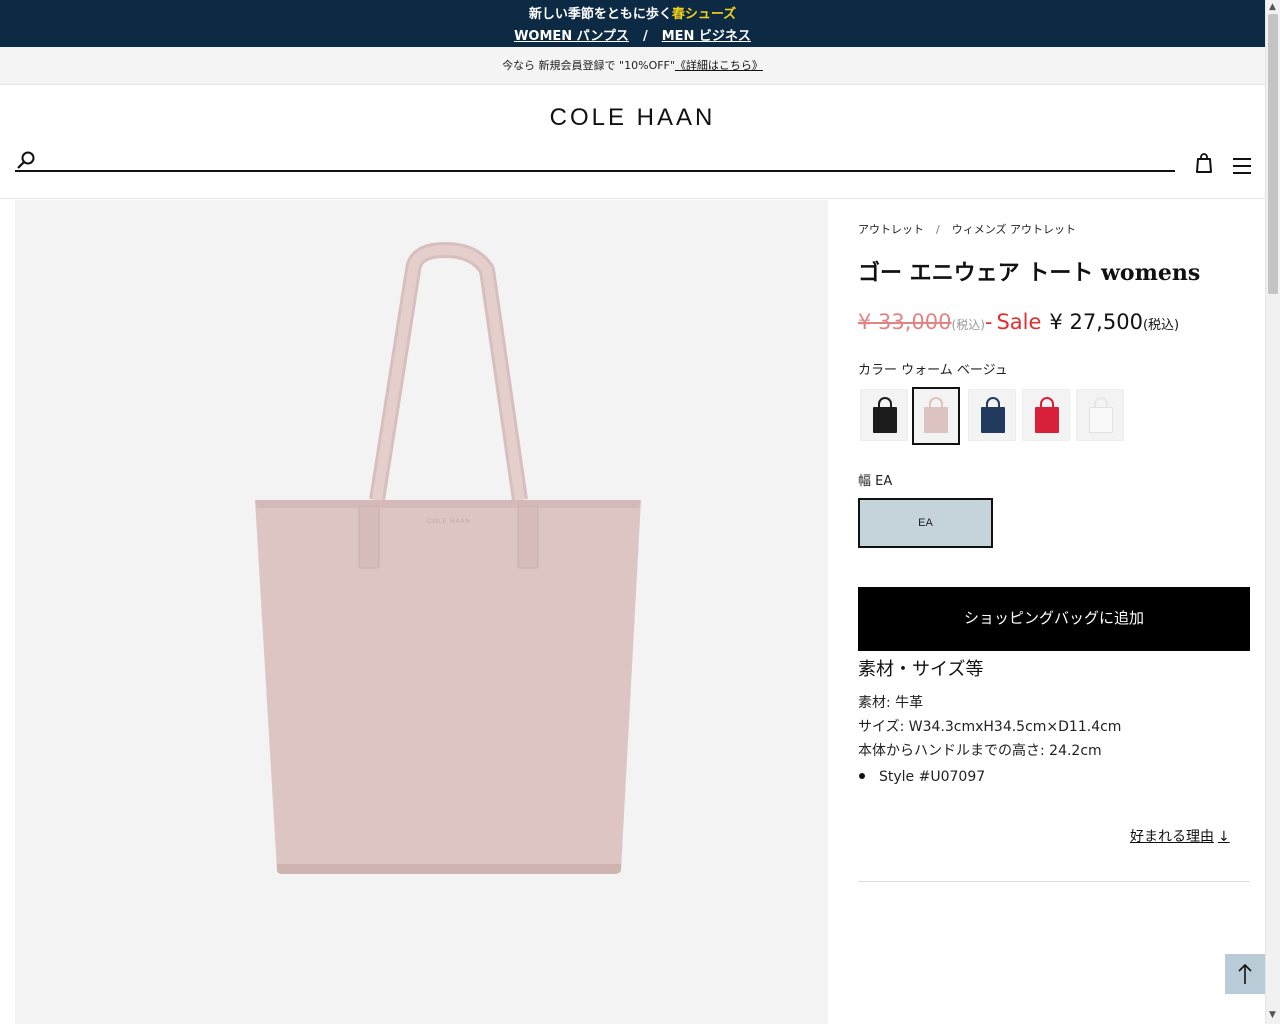 The width and height of the screenshot is (1280, 1024). I want to click on spec-size: サイズ: W34.3cmxH34.5cm×D11.4cm, so click(990, 727).